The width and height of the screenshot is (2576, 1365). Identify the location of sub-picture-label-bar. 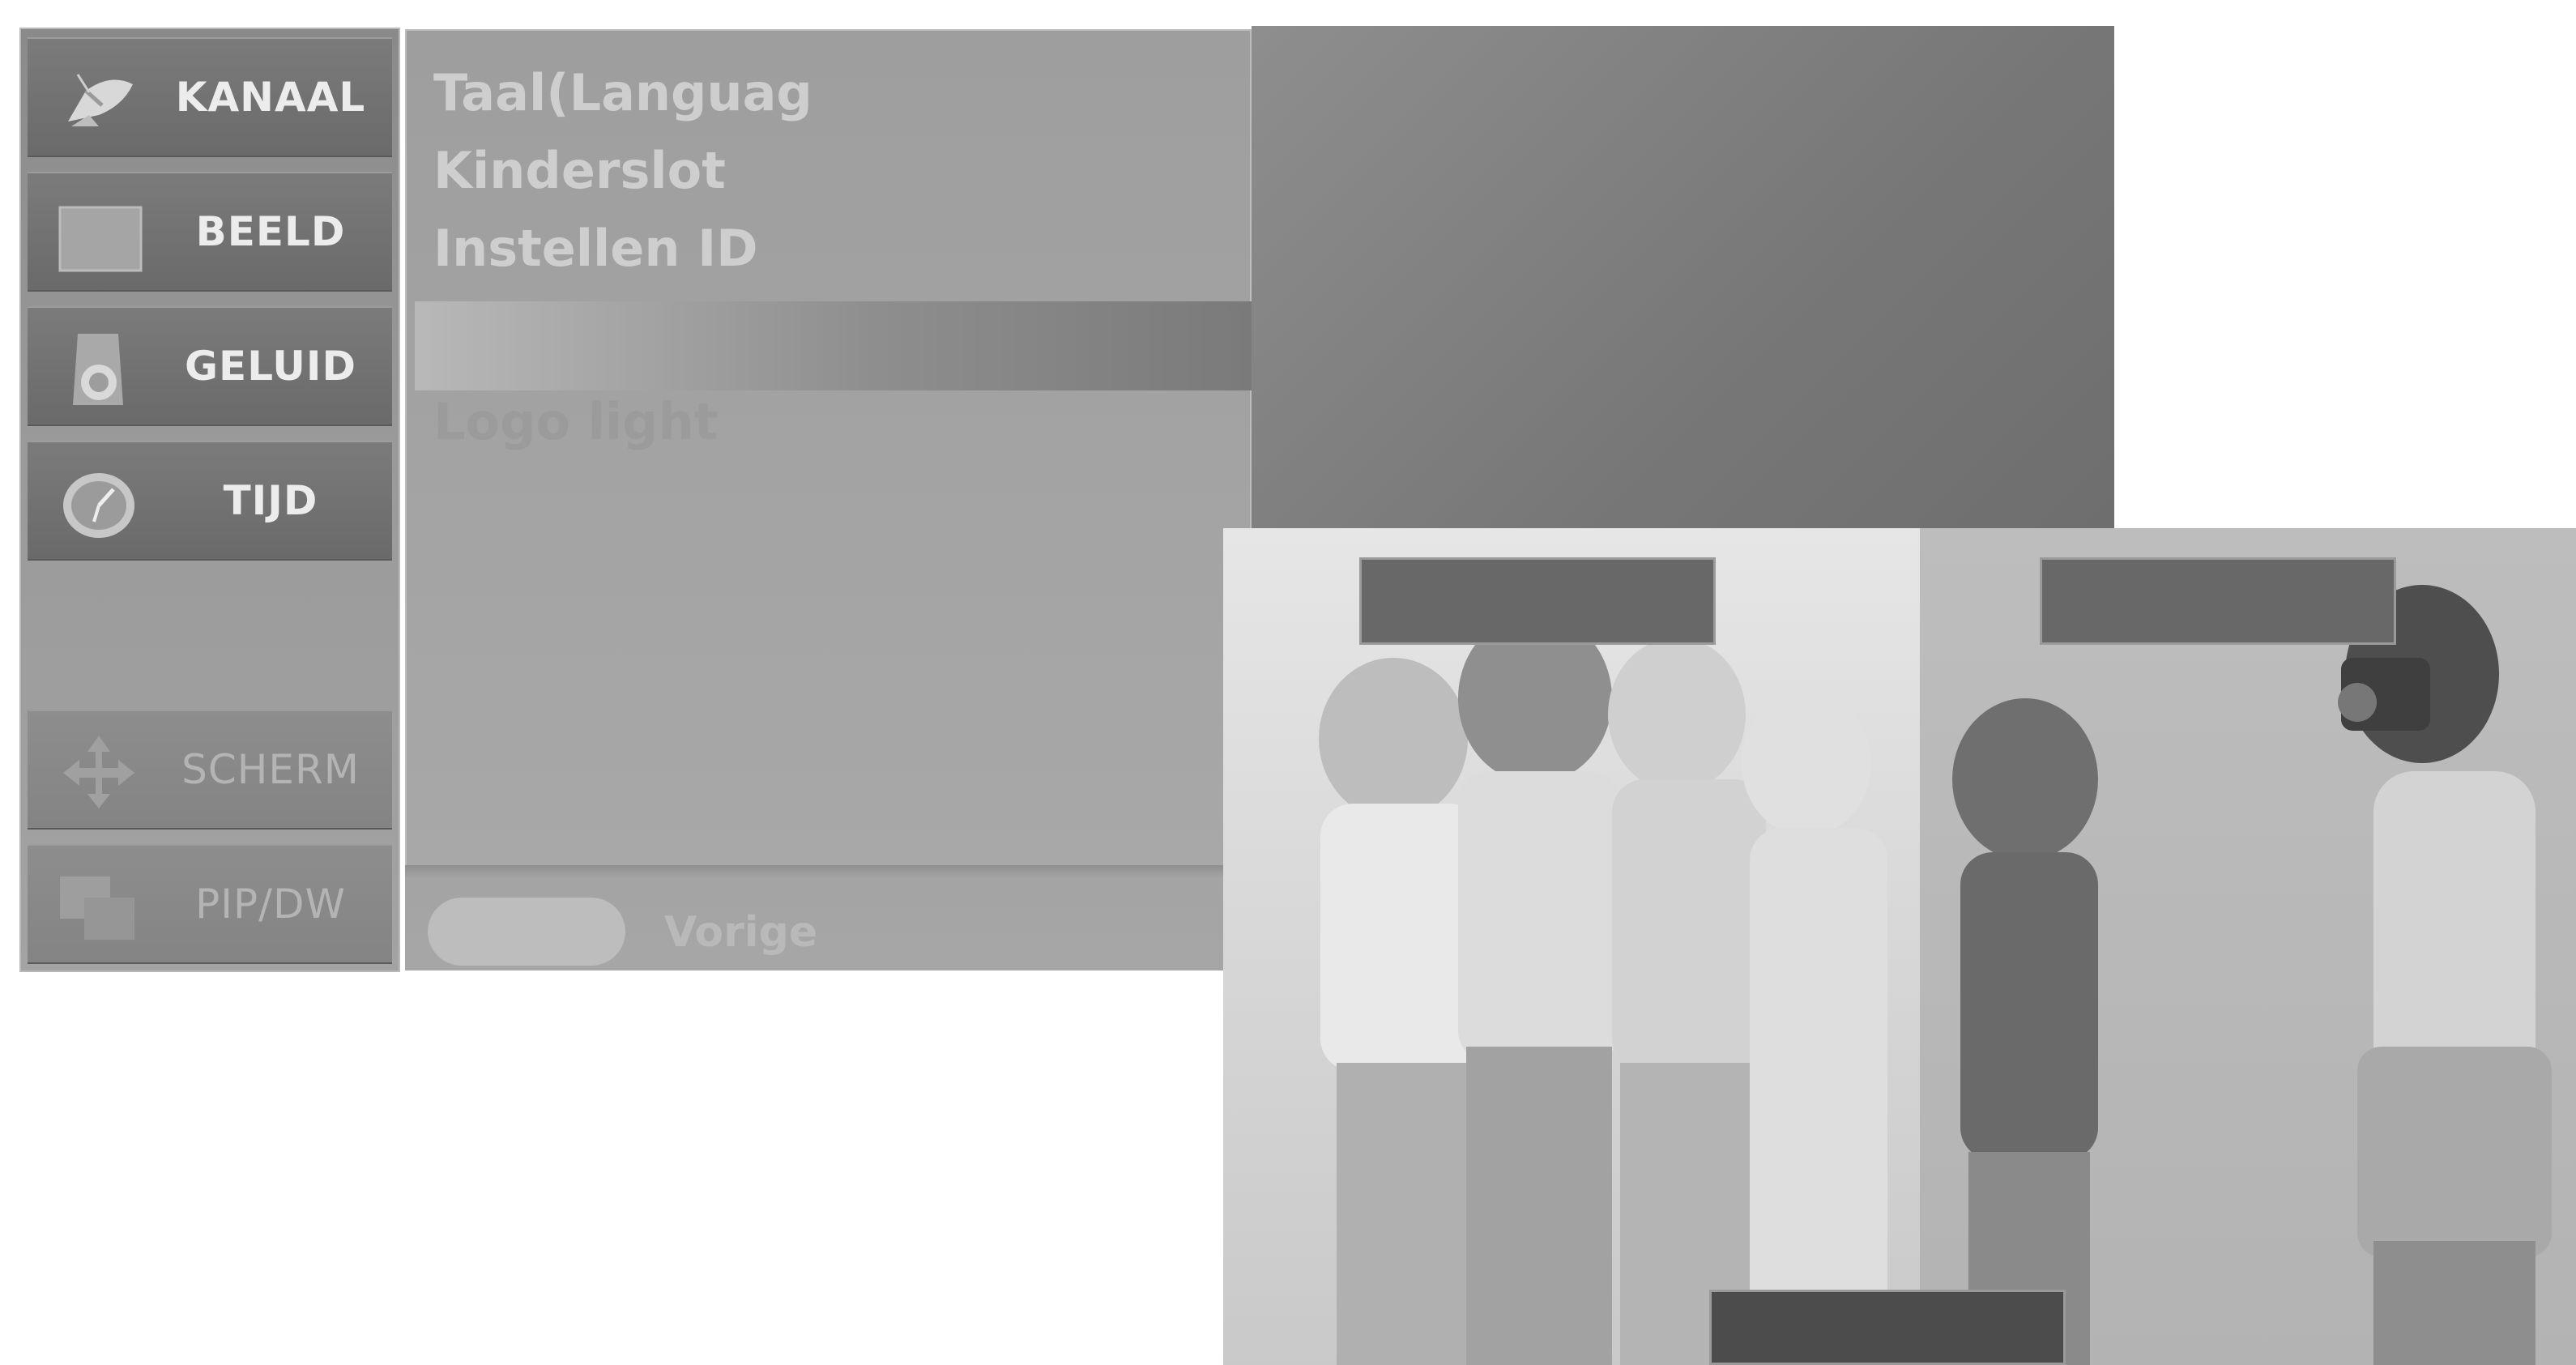
(2218, 601).